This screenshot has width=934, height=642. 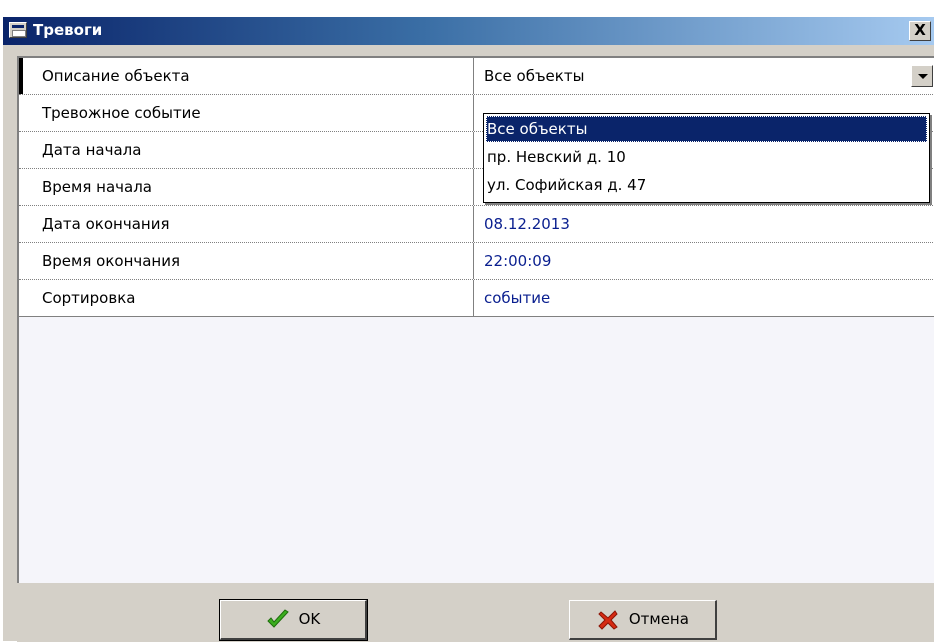 I want to click on ok-button: OK, so click(x=293, y=620).